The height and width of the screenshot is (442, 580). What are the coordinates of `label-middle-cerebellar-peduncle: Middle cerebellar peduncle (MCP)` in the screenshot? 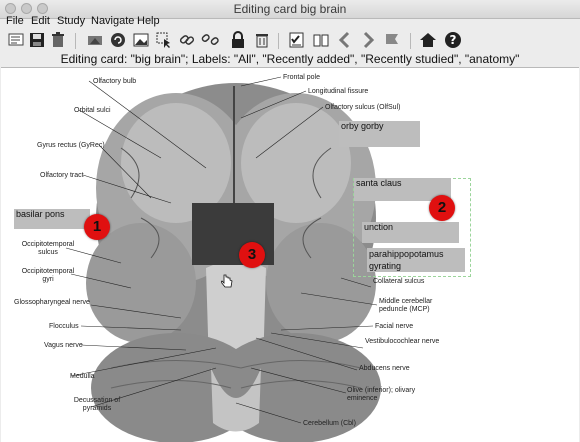 It's located at (406, 305).